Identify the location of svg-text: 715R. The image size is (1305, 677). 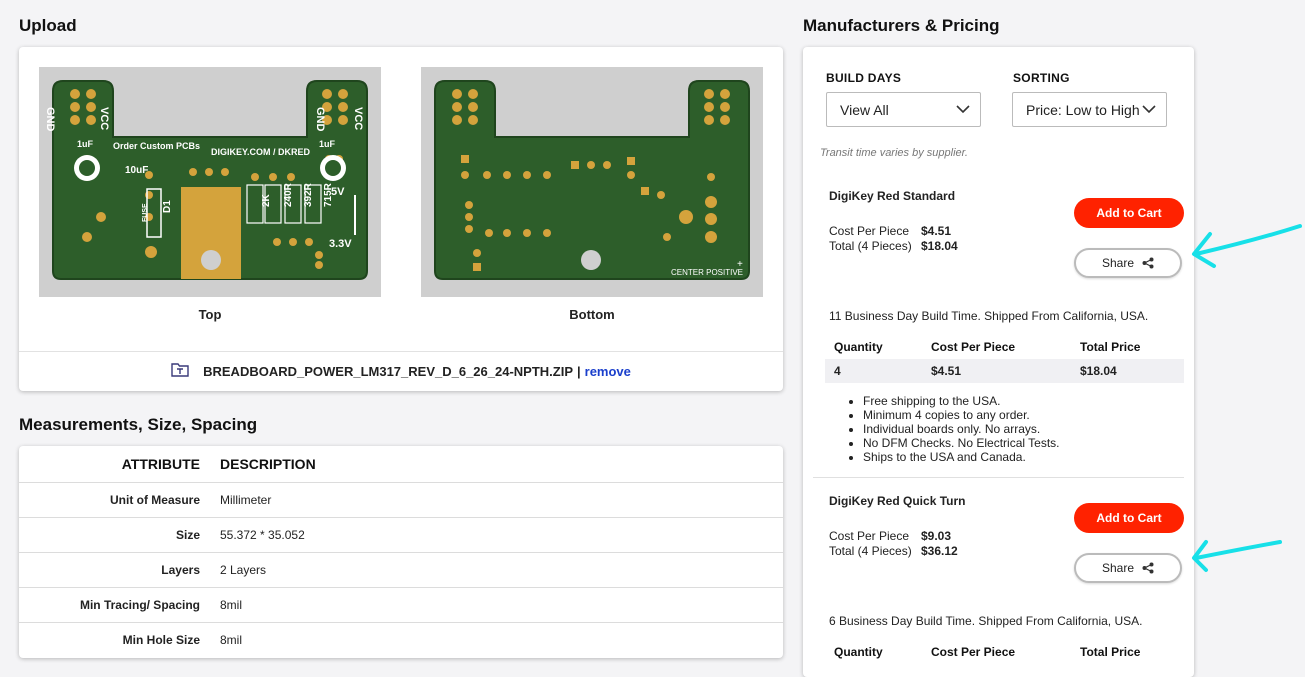
(328, 194).